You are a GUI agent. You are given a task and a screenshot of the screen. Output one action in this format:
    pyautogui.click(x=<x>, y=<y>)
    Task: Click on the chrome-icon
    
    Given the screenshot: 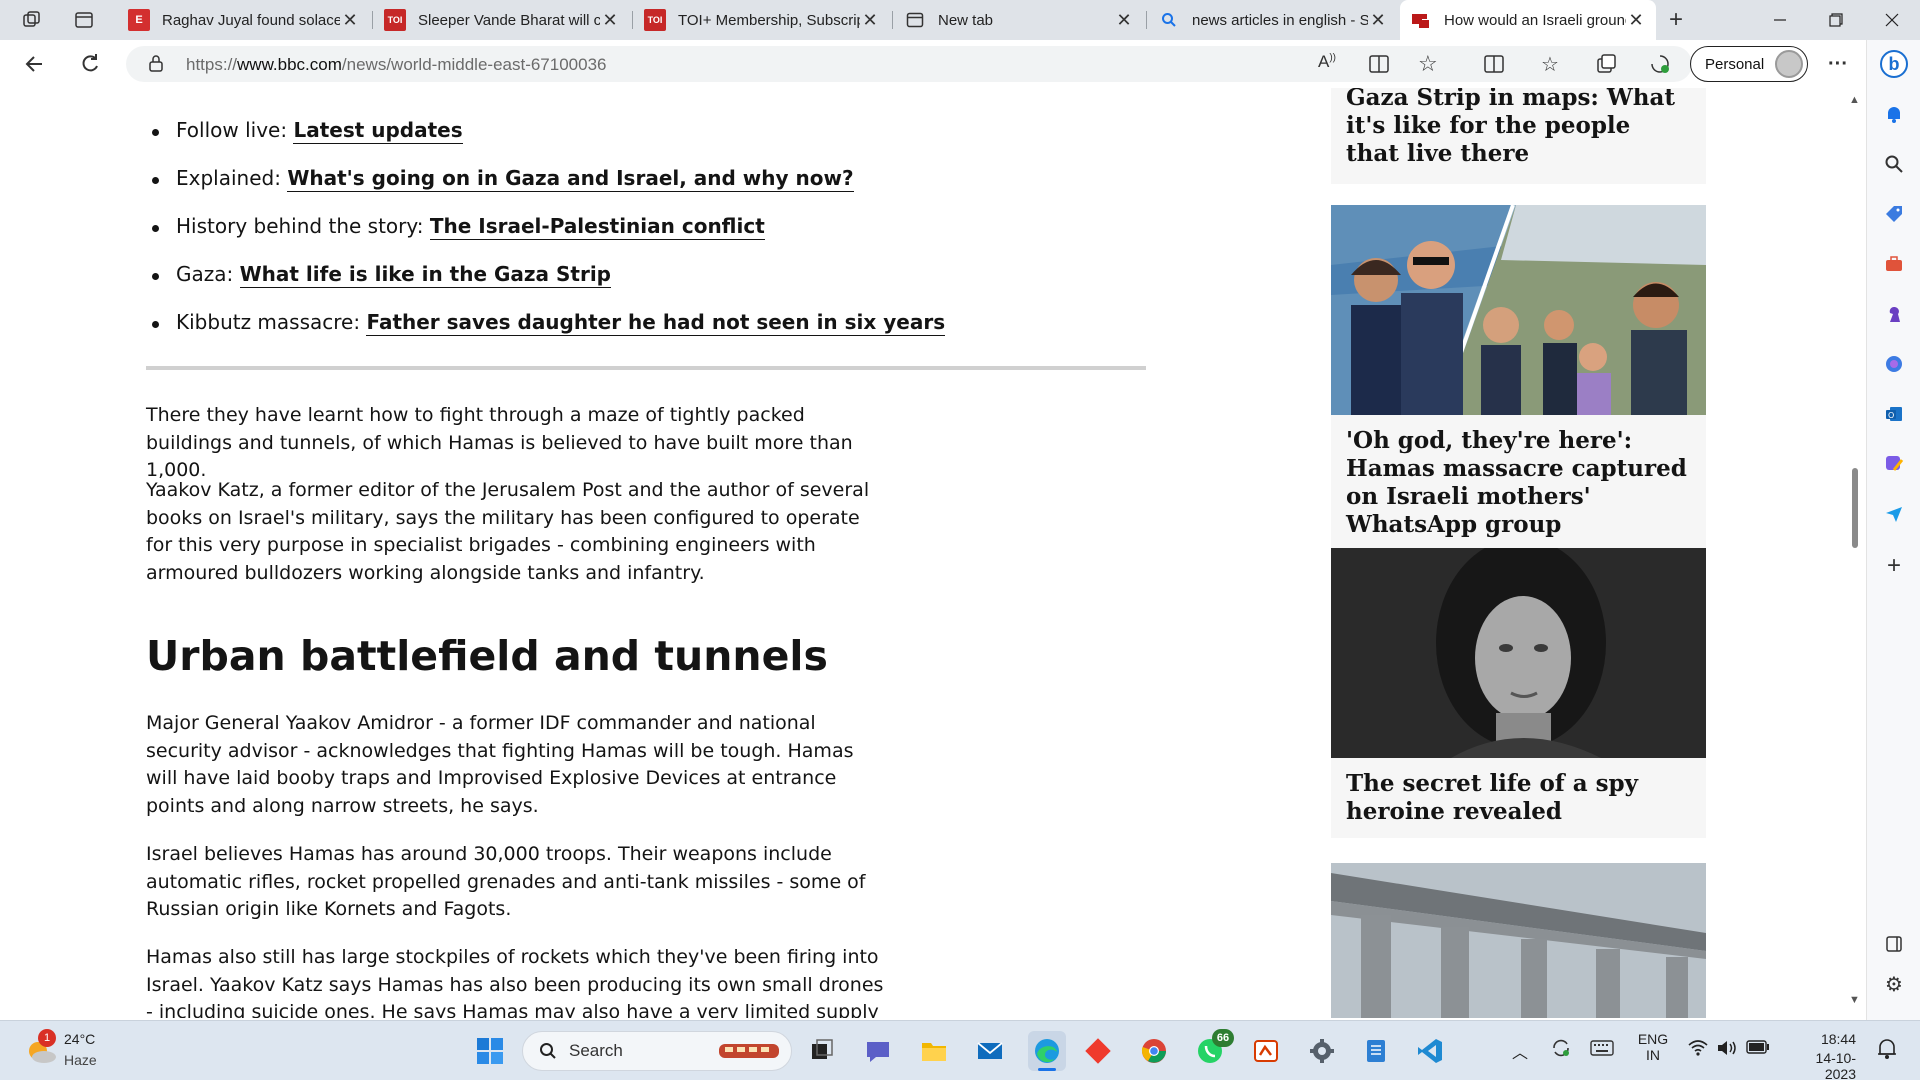 What is the action you would take?
    pyautogui.click(x=1154, y=1051)
    